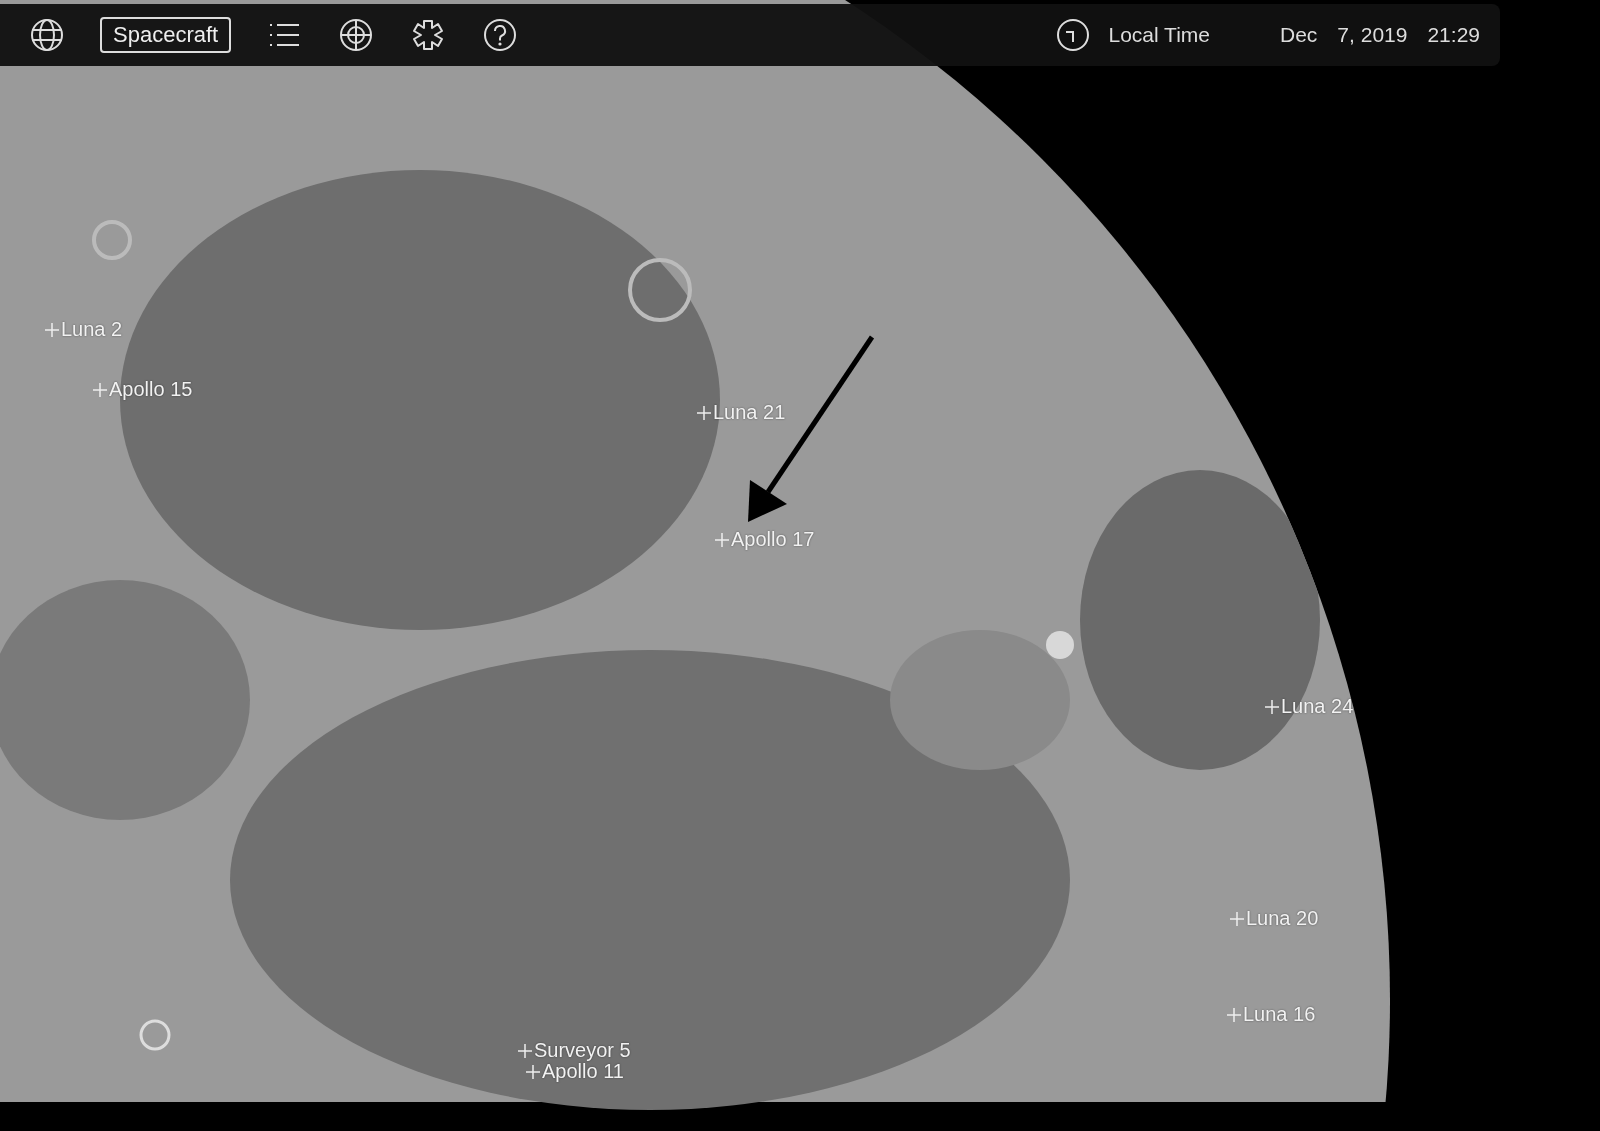  Describe the element at coordinates (166, 35) in the screenshot. I see `spacecraft-button: Spacecraft` at that location.